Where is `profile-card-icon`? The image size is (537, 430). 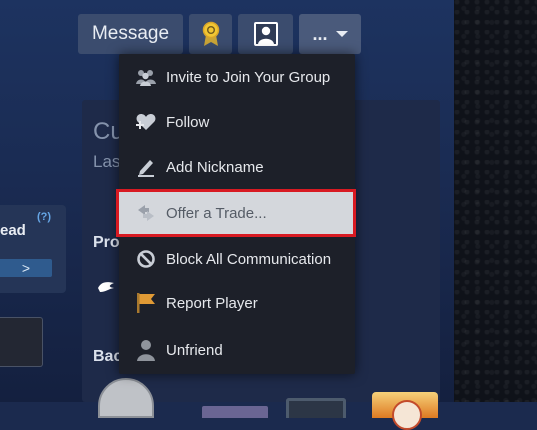
profile-card-icon is located at coordinates (265, 34).